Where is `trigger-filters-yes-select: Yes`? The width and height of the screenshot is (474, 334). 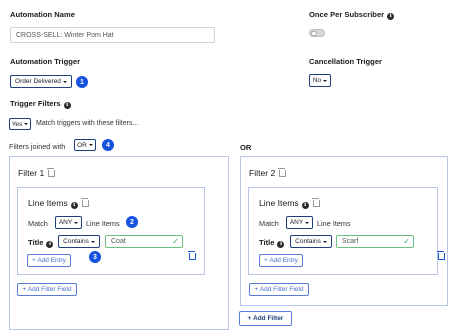
trigger-filters-yes-select: Yes is located at coordinates (20, 124).